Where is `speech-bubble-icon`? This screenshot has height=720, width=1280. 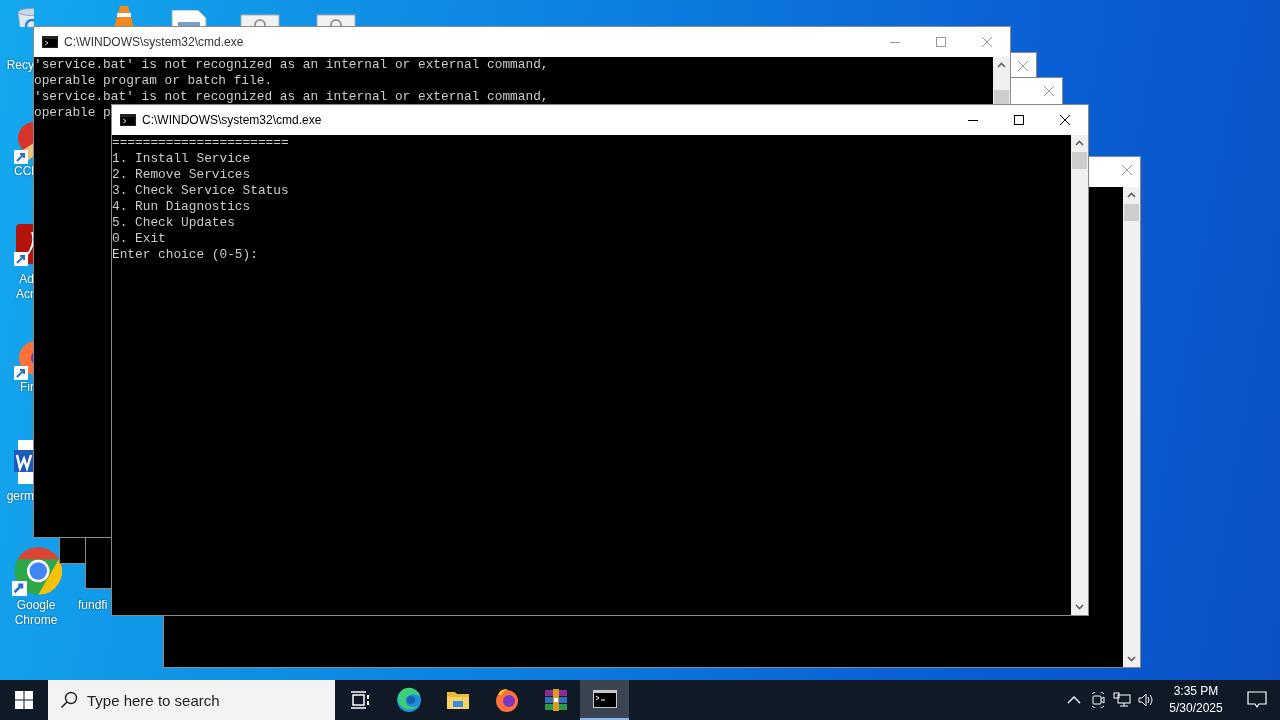 speech-bubble-icon is located at coordinates (1257, 700).